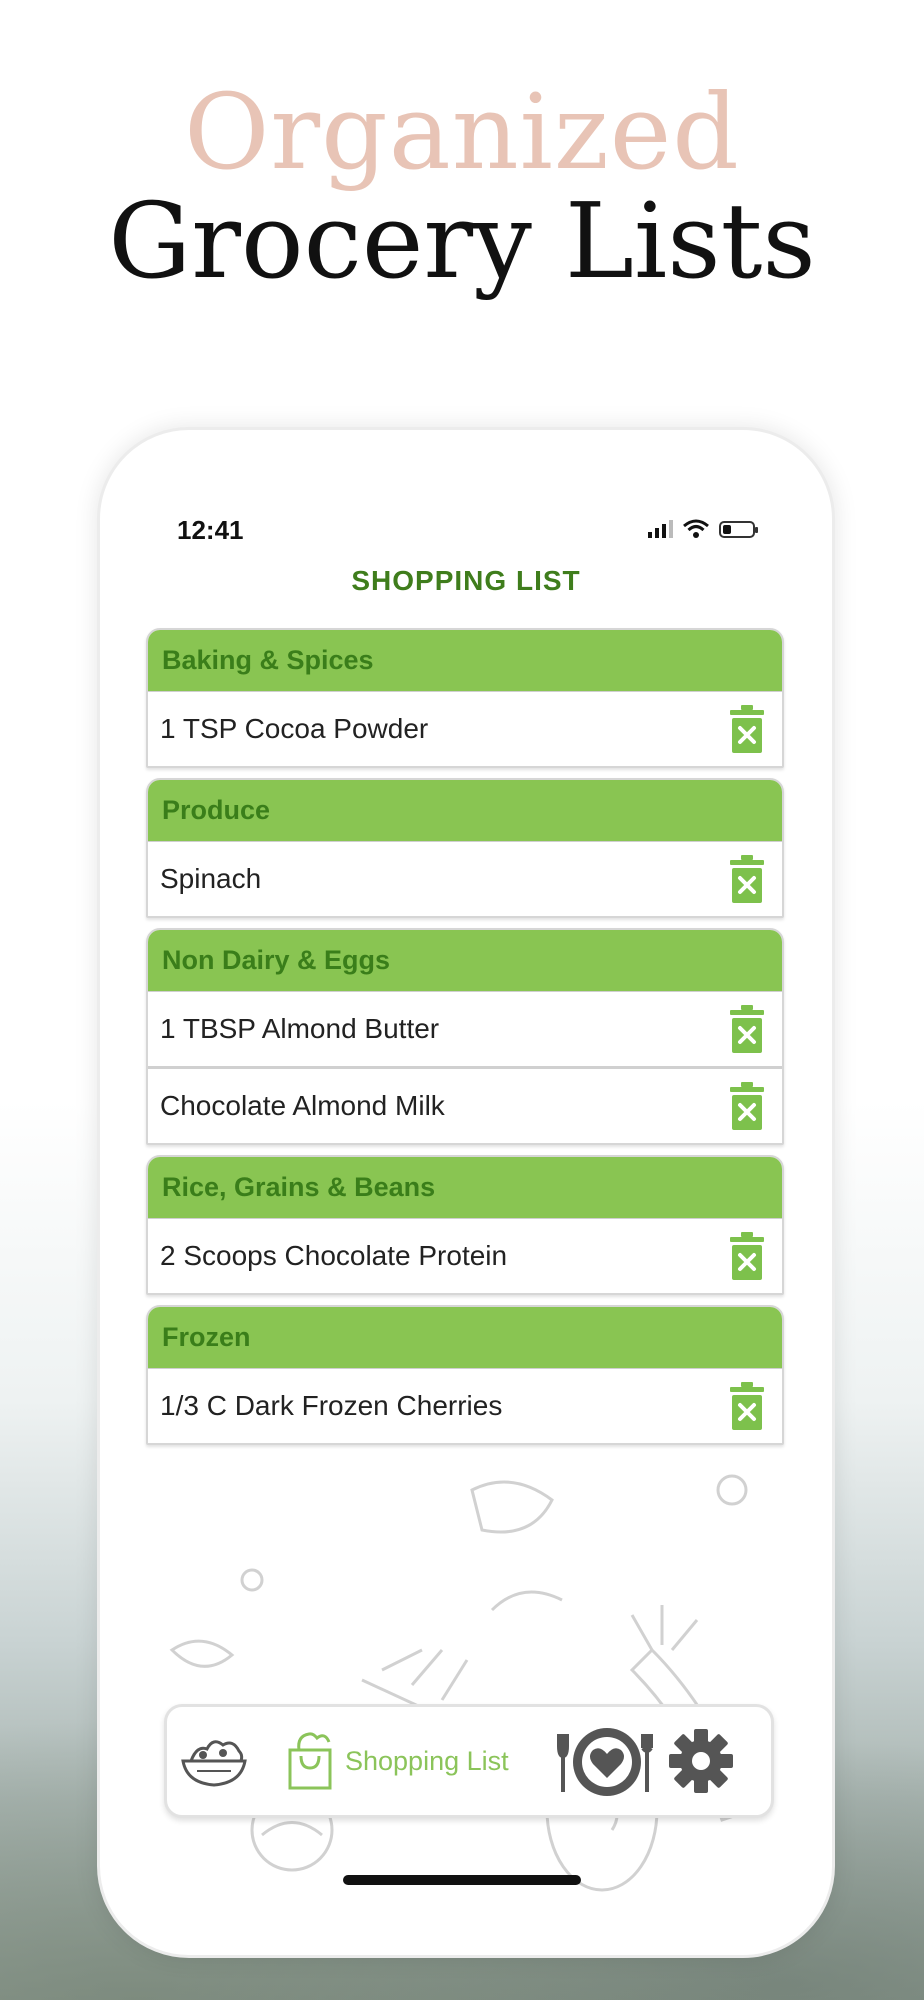 The image size is (924, 2000). I want to click on tab-meal-plan, so click(607, 1761).